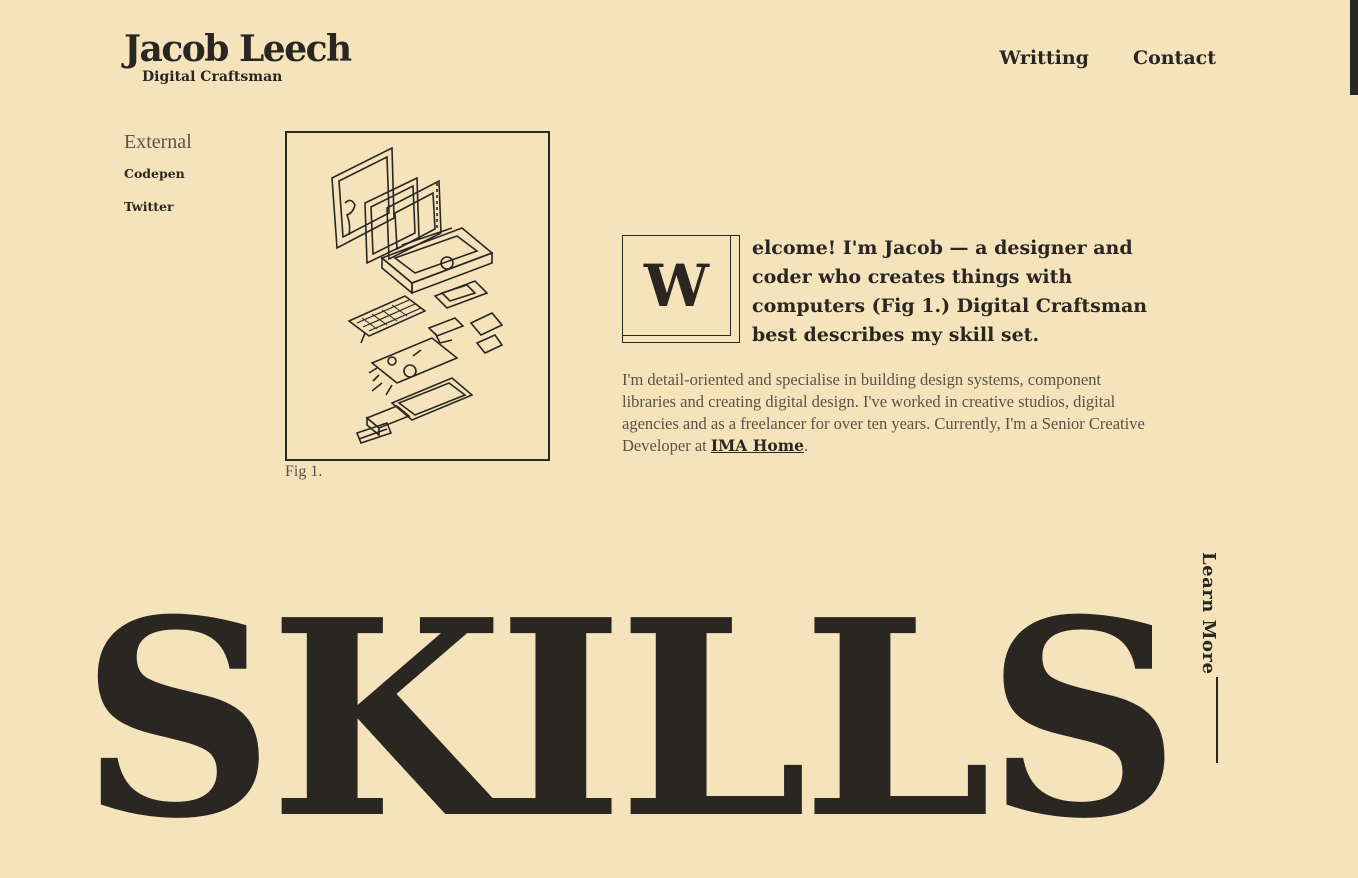 The image size is (1358, 878). I want to click on nav-link-writing: Writting, so click(1044, 58).